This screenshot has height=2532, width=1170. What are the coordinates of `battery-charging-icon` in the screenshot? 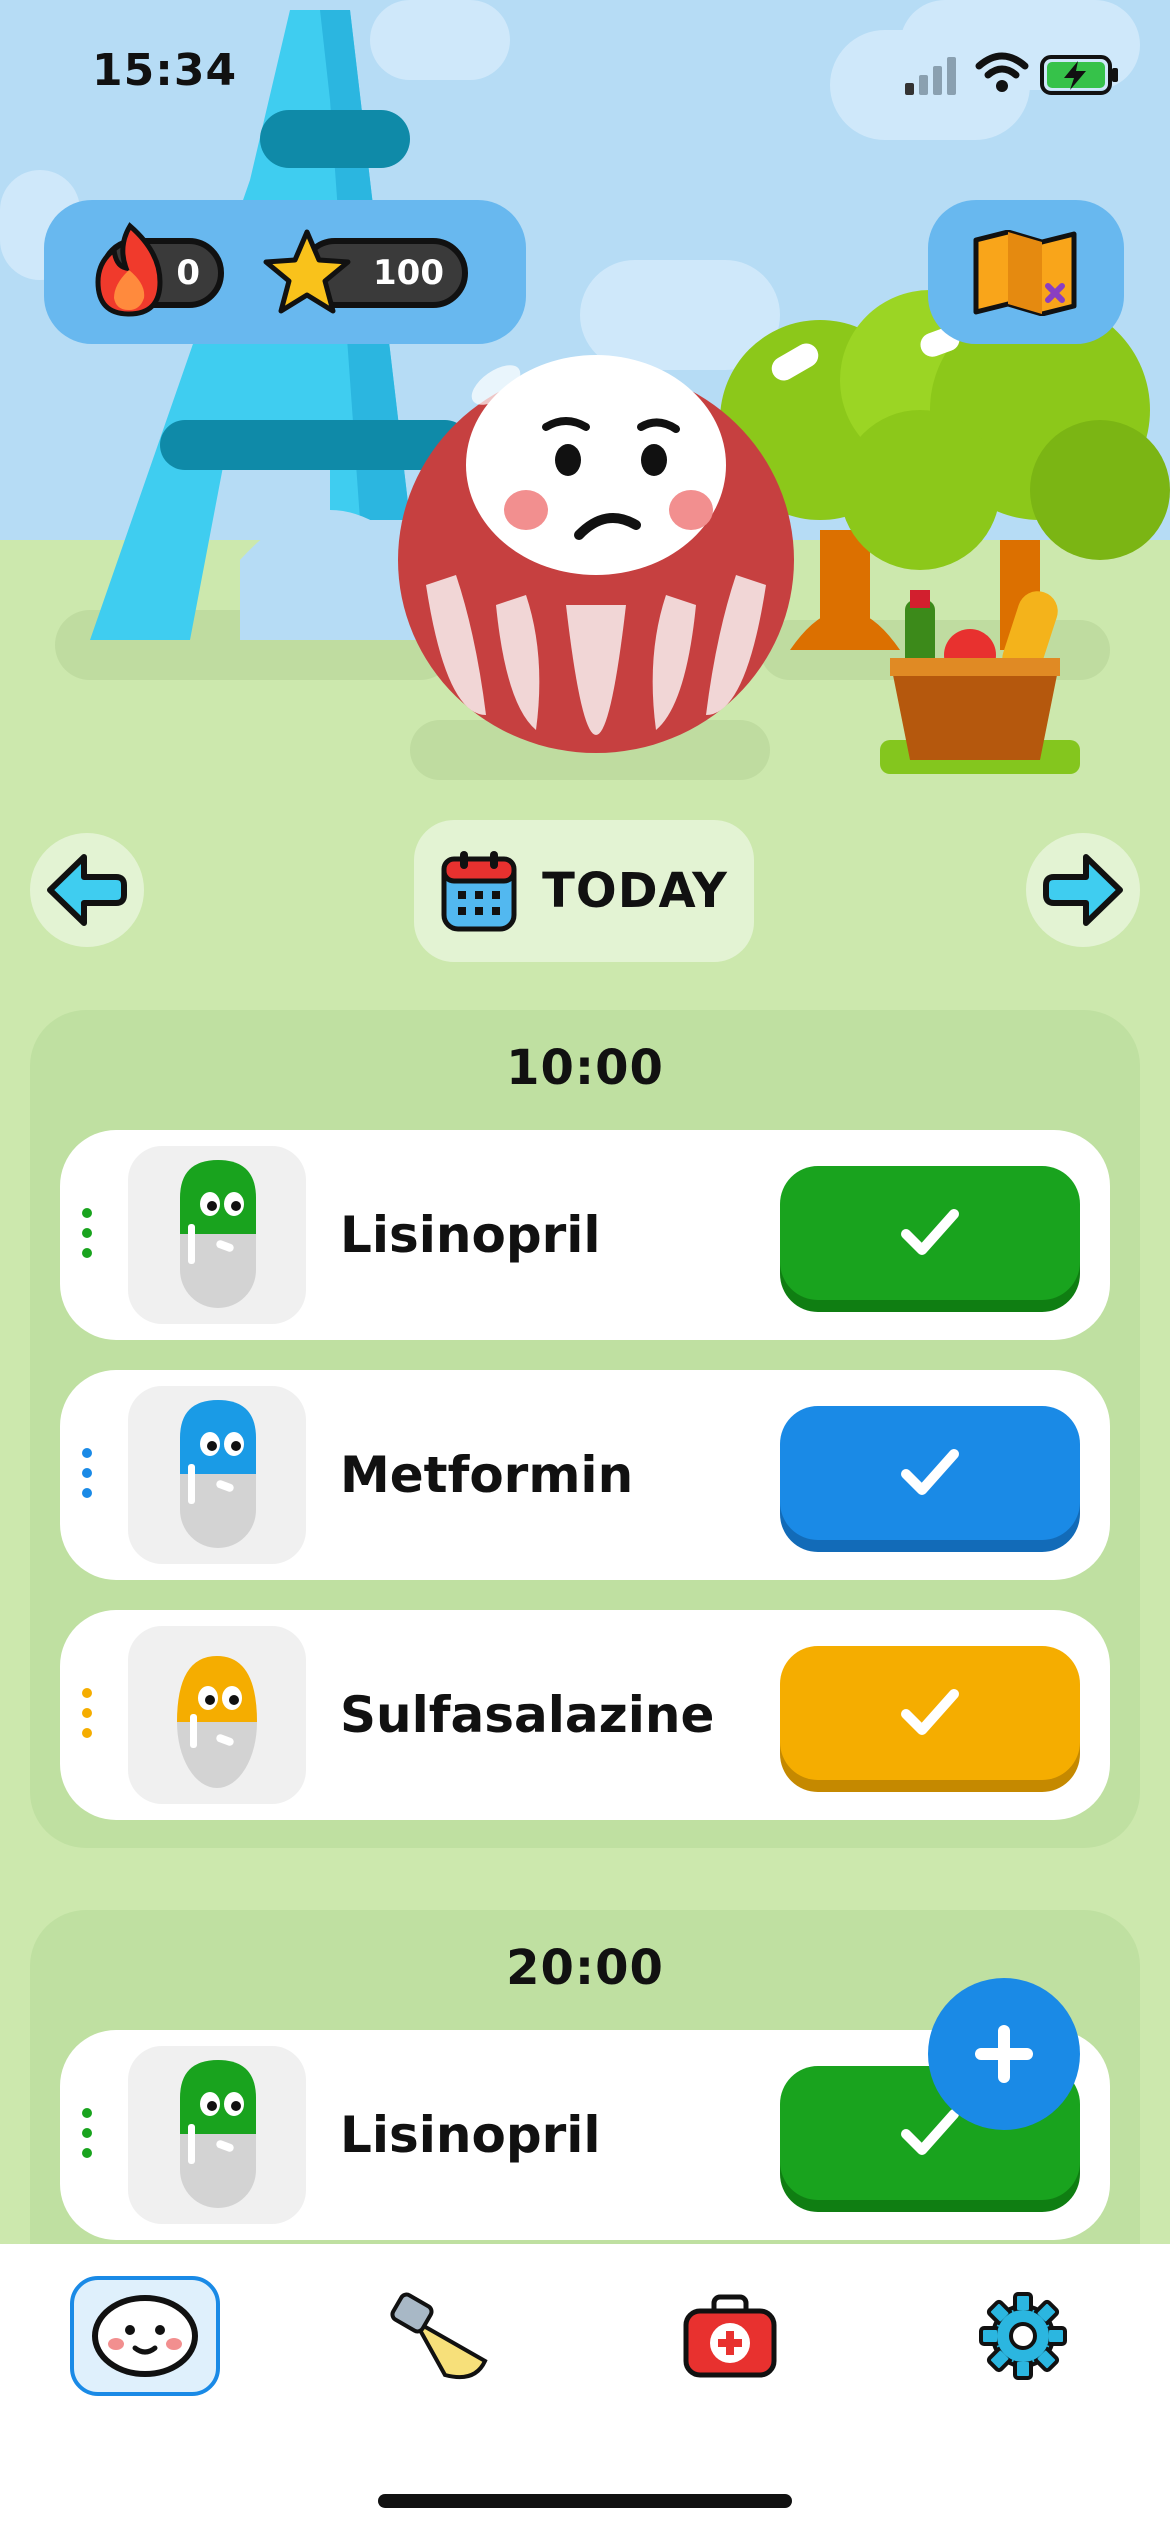 It's located at (1079, 75).